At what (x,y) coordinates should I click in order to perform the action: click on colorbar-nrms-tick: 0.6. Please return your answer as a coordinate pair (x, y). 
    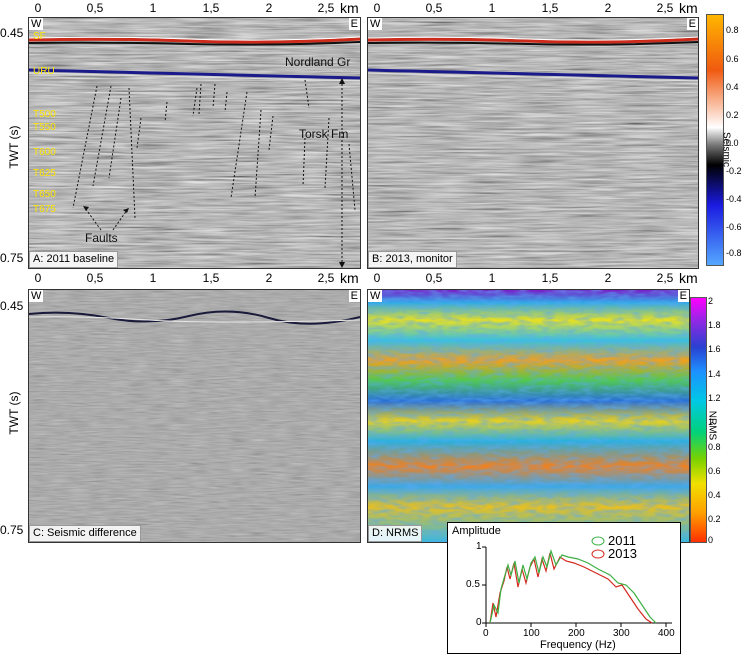
    Looking at the image, I should click on (714, 471).